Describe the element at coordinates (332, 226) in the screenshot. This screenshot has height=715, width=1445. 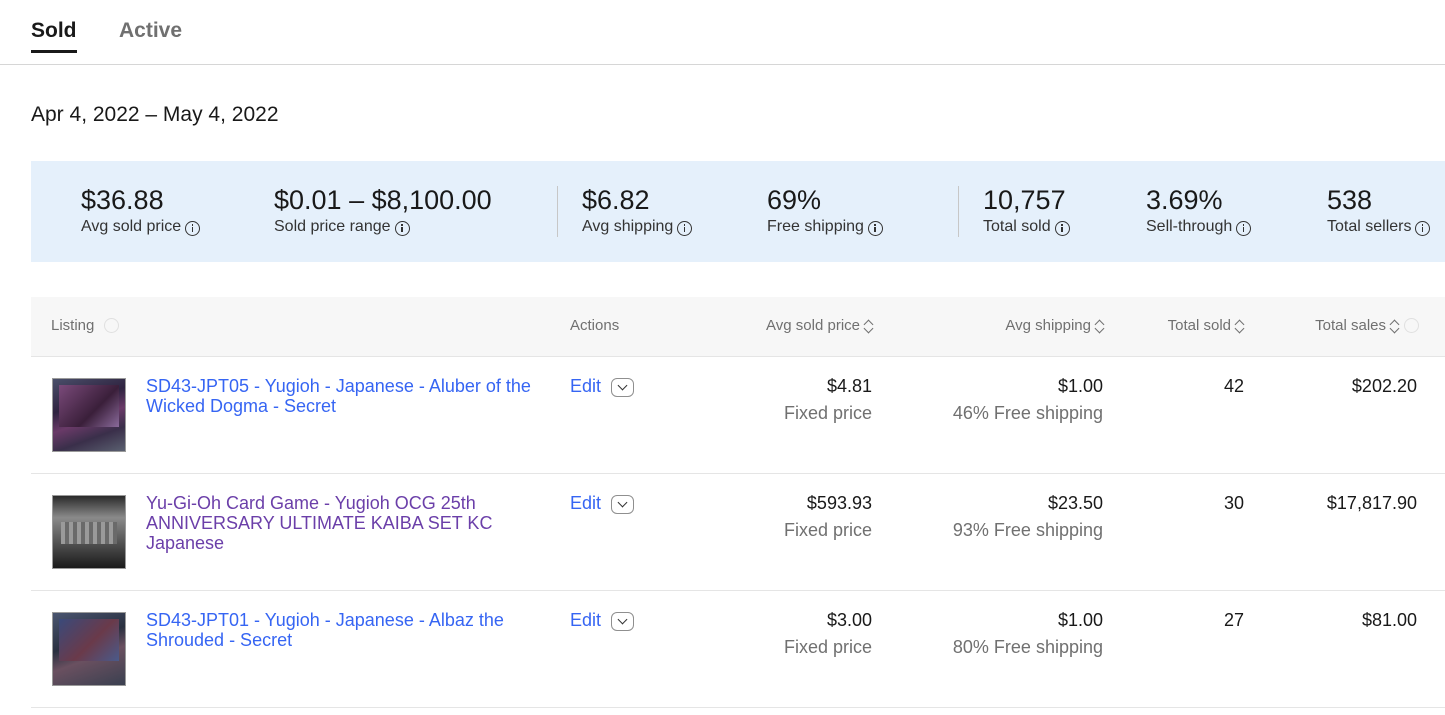
I see `stat-label: Sold price range` at that location.